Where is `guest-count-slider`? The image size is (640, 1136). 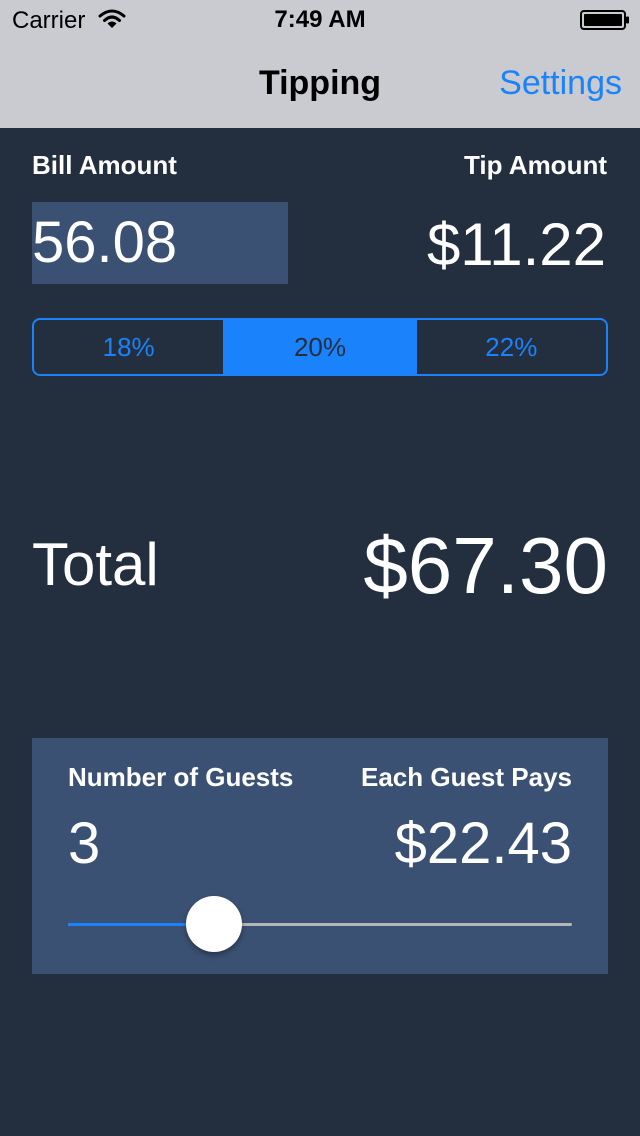
guest-count-slider is located at coordinates (320, 924).